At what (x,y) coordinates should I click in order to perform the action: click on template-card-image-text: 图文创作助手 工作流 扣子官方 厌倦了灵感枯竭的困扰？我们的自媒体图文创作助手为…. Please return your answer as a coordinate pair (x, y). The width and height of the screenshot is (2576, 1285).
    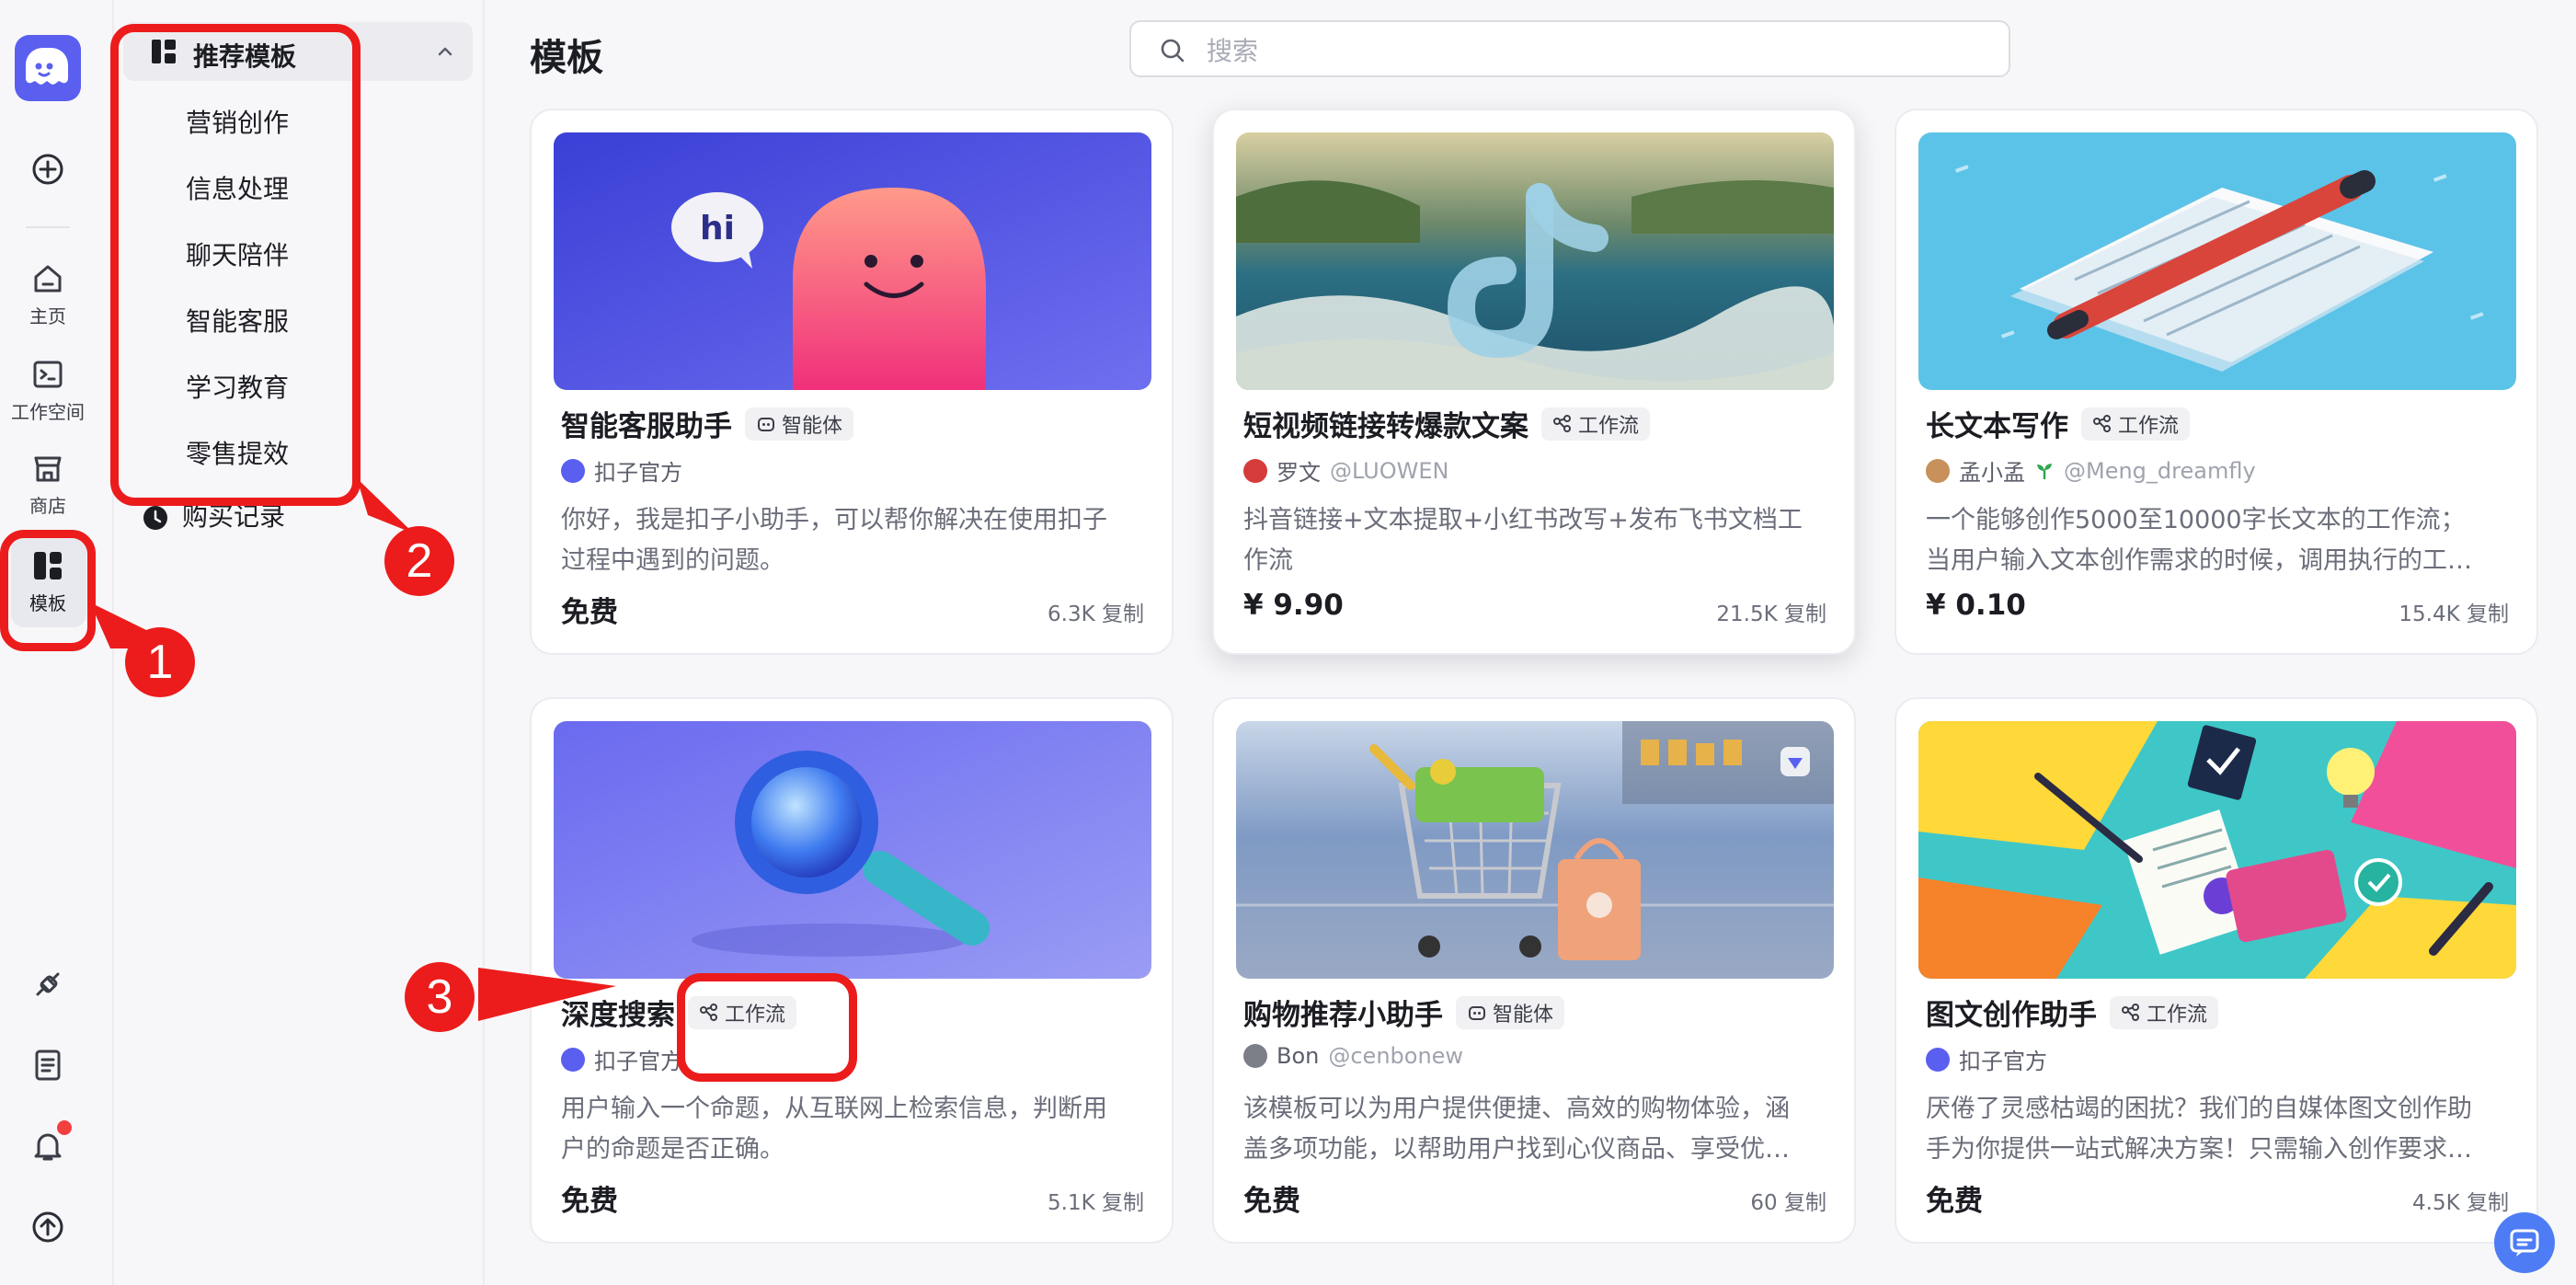
    Looking at the image, I should click on (2217, 970).